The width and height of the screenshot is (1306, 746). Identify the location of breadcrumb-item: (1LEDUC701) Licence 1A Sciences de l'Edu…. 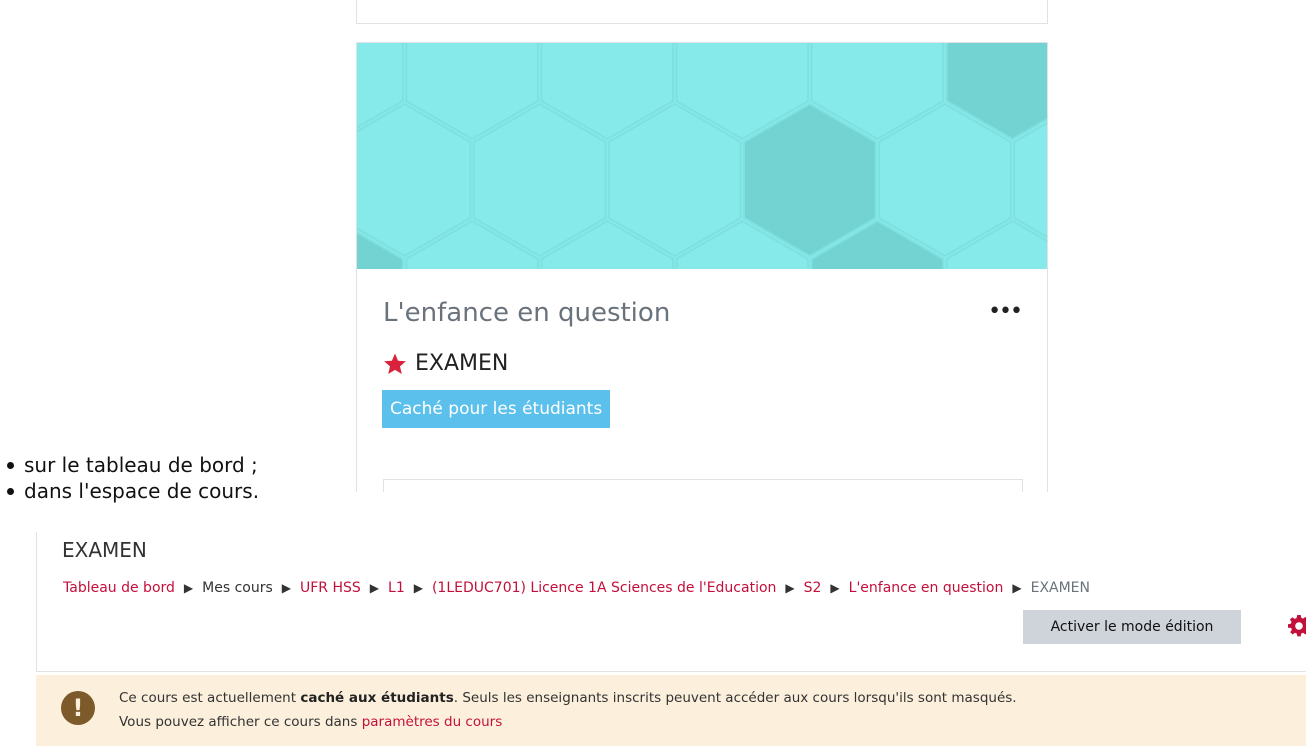
(604, 588).